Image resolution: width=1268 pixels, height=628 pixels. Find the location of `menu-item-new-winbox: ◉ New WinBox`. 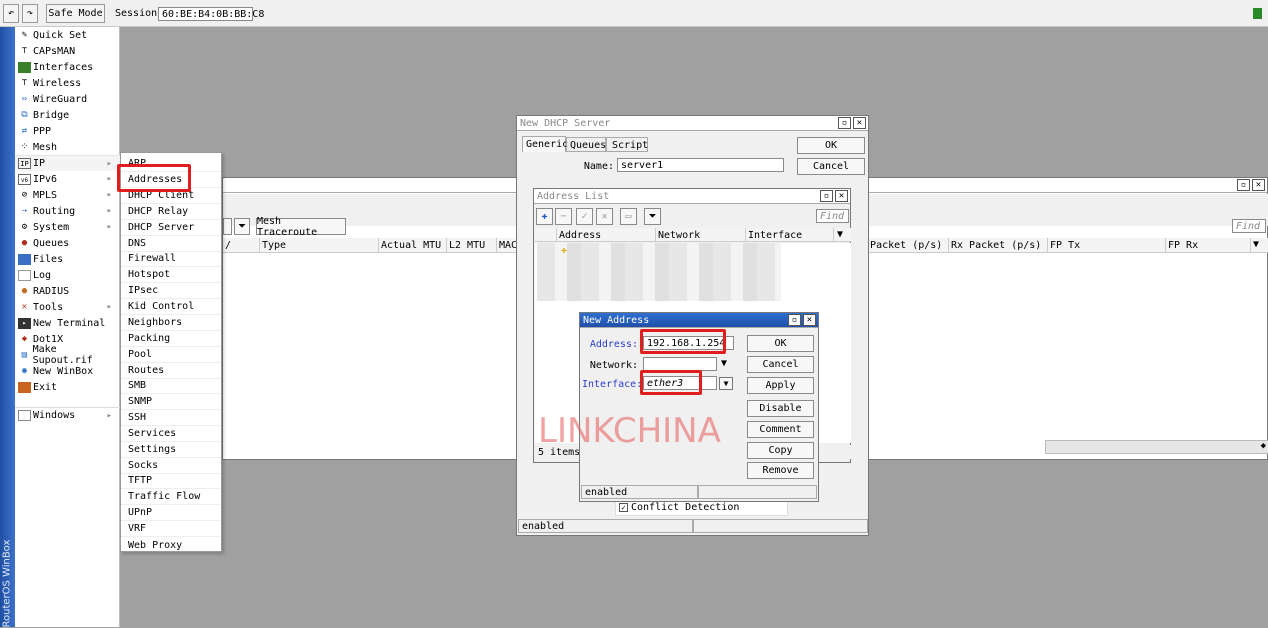

menu-item-new-winbox: ◉ New WinBox is located at coordinates (67, 371).